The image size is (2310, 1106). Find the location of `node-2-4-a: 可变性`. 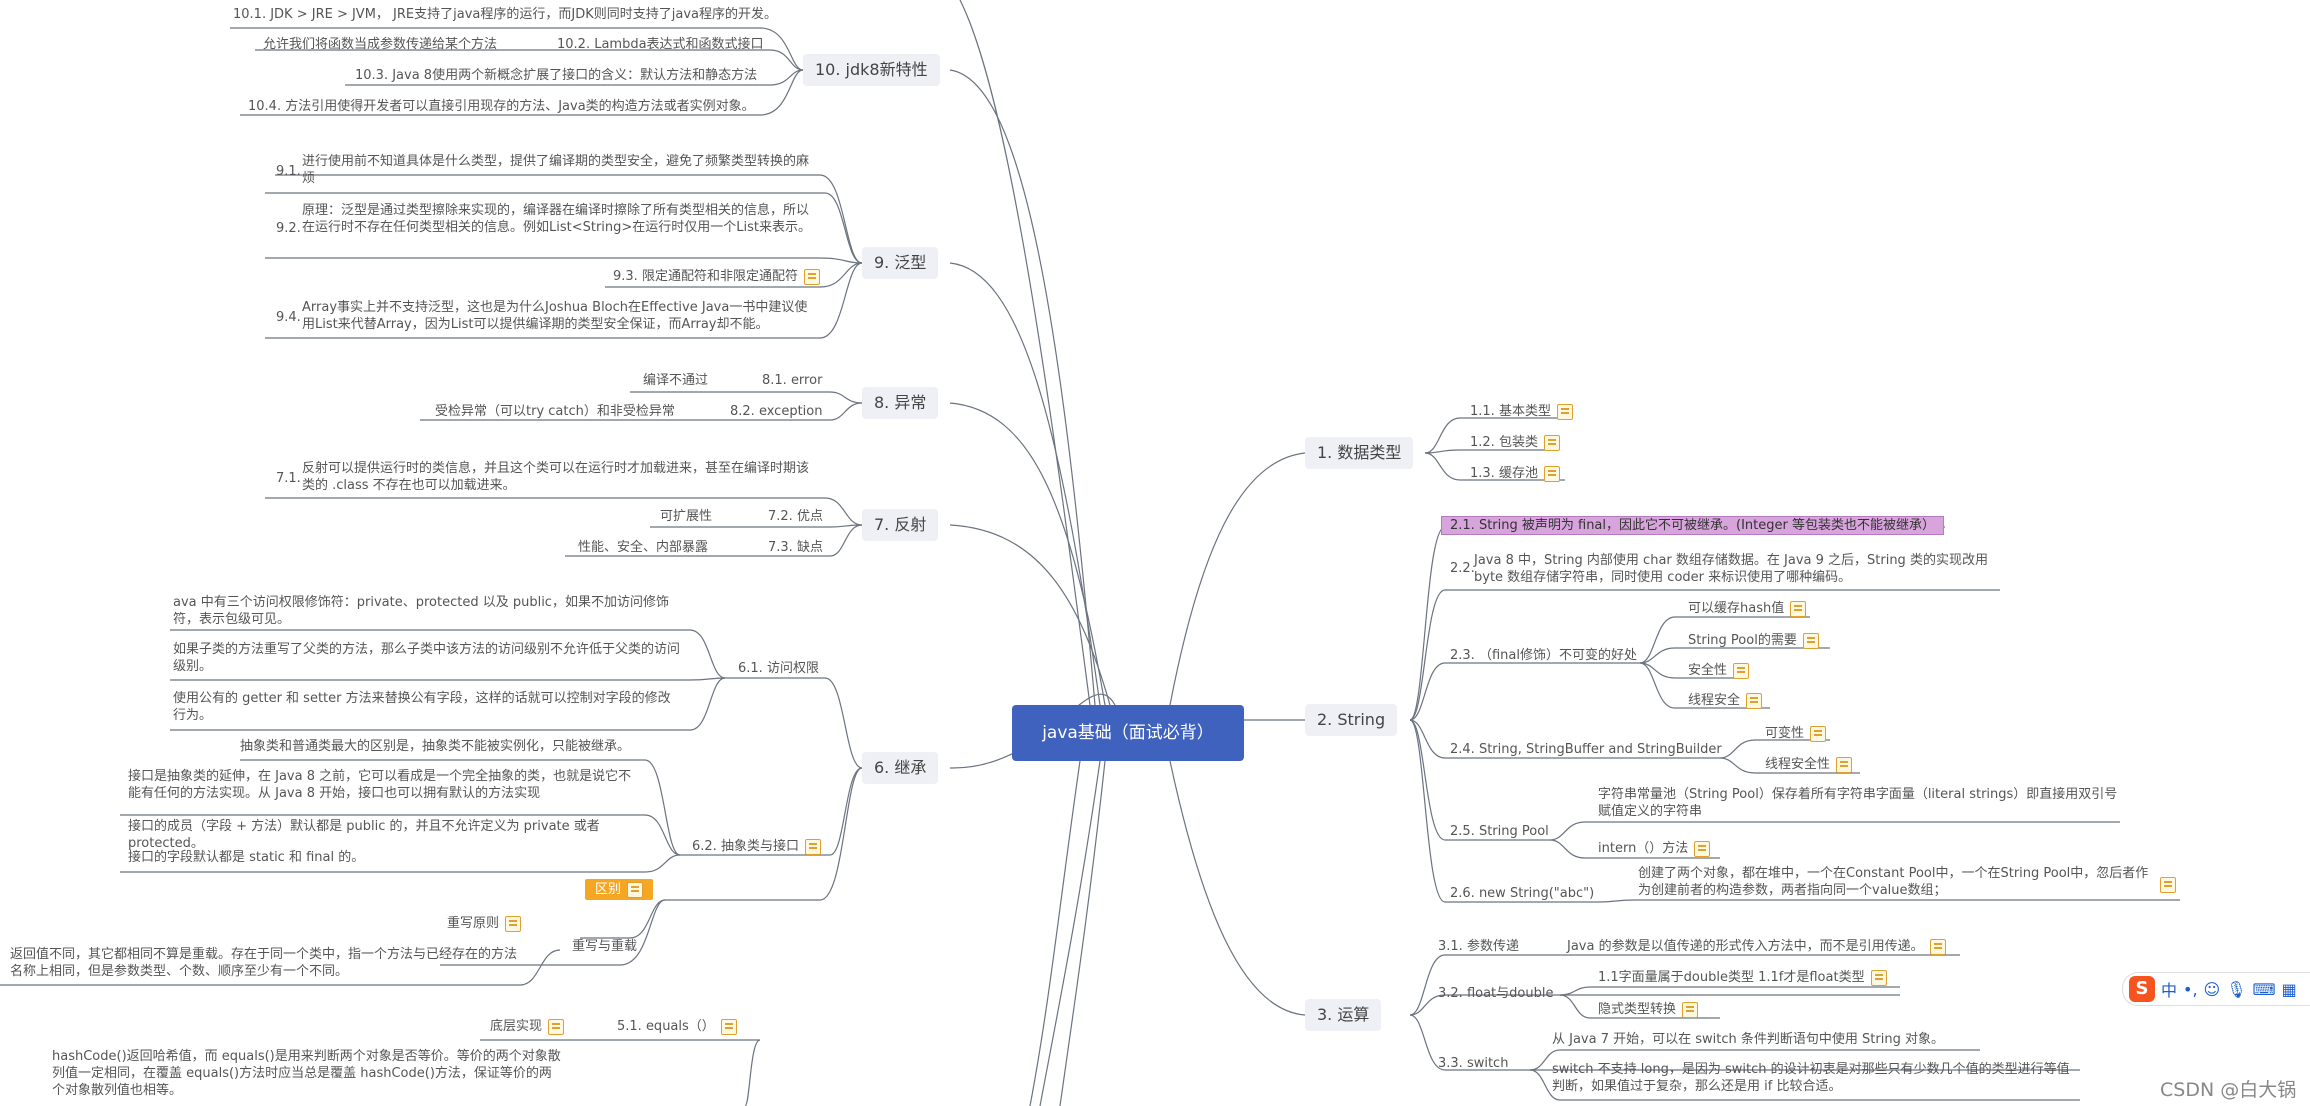

node-2-4-a: 可变性 is located at coordinates (1796, 733).